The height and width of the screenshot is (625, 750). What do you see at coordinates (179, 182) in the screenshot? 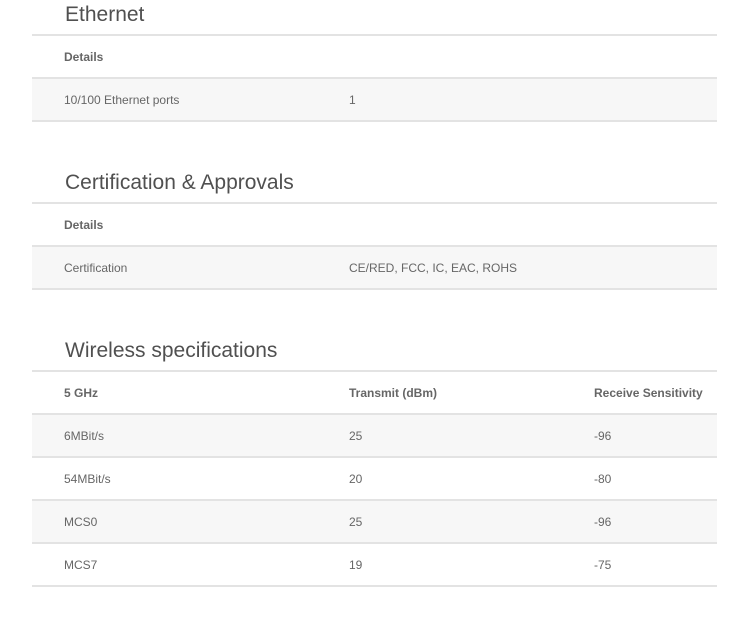
I see `certification-title: Certification & Approvals` at bounding box center [179, 182].